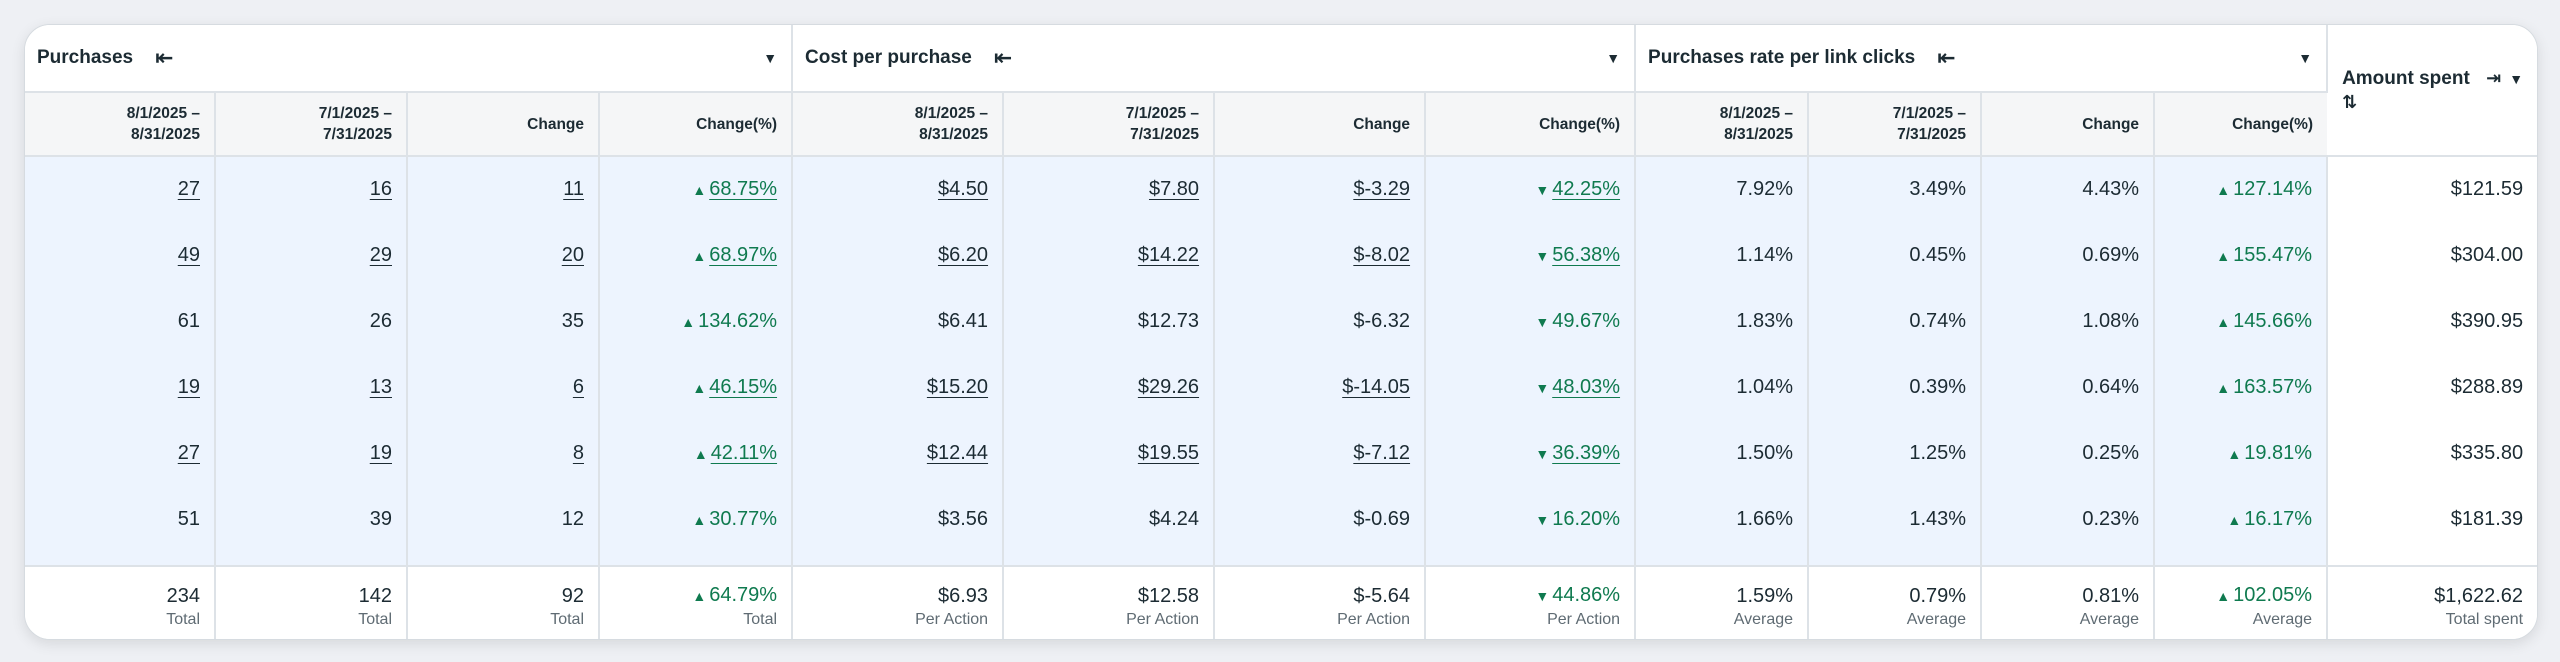  I want to click on cell-value: 1.25%, so click(1938, 452).